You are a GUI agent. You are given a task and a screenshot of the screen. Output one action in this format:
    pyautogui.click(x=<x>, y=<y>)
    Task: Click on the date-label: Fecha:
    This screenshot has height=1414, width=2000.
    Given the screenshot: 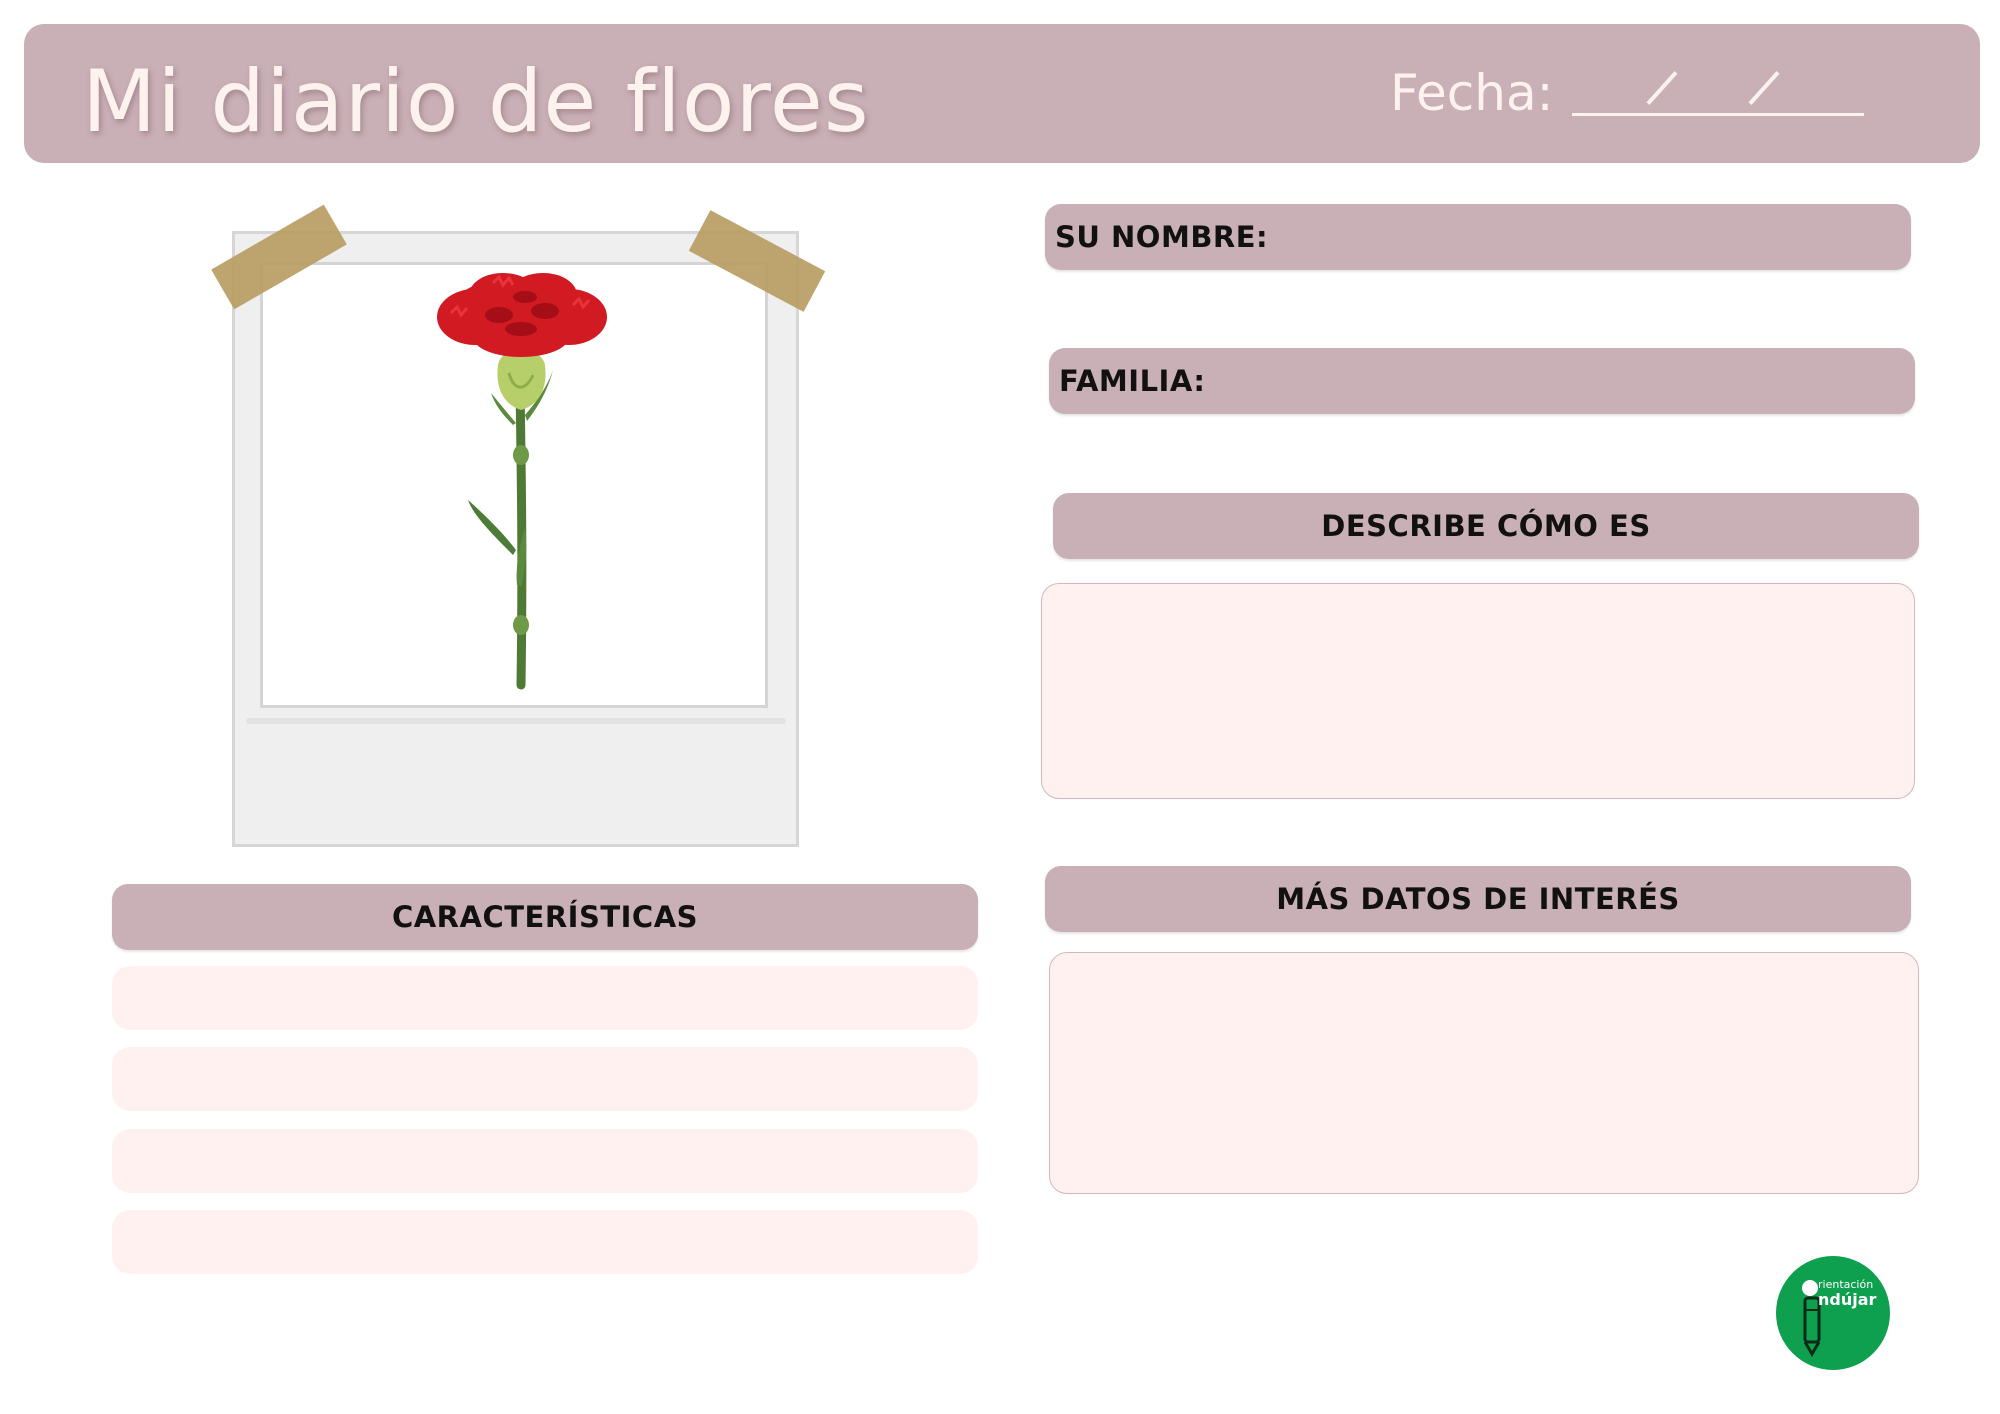 What is the action you would take?
    pyautogui.click(x=1472, y=93)
    